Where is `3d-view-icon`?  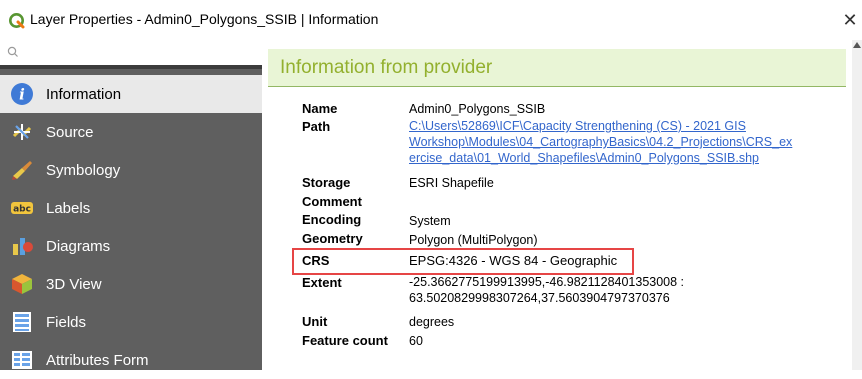
3d-view-icon is located at coordinates (22, 284).